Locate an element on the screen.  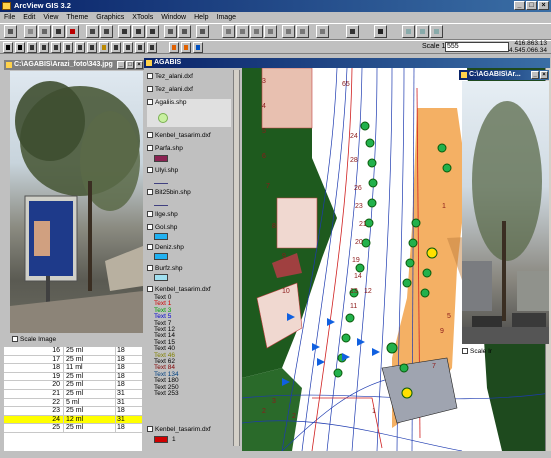
sigma-icon is located at coordinates (380, 31).